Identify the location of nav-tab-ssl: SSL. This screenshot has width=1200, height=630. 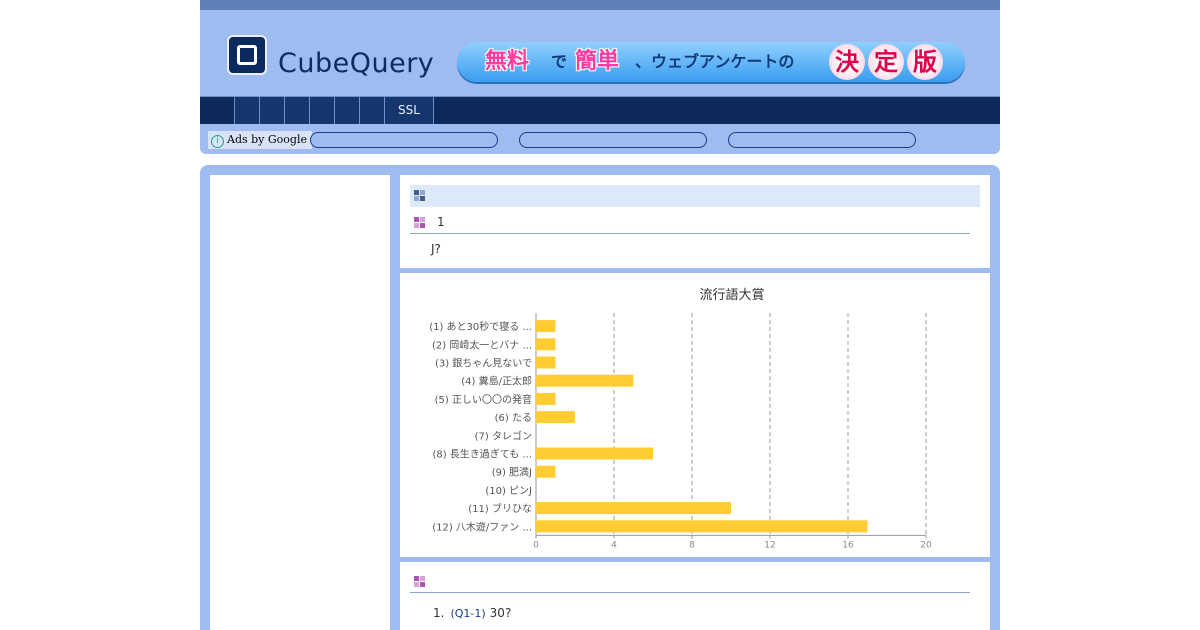
(409, 110).